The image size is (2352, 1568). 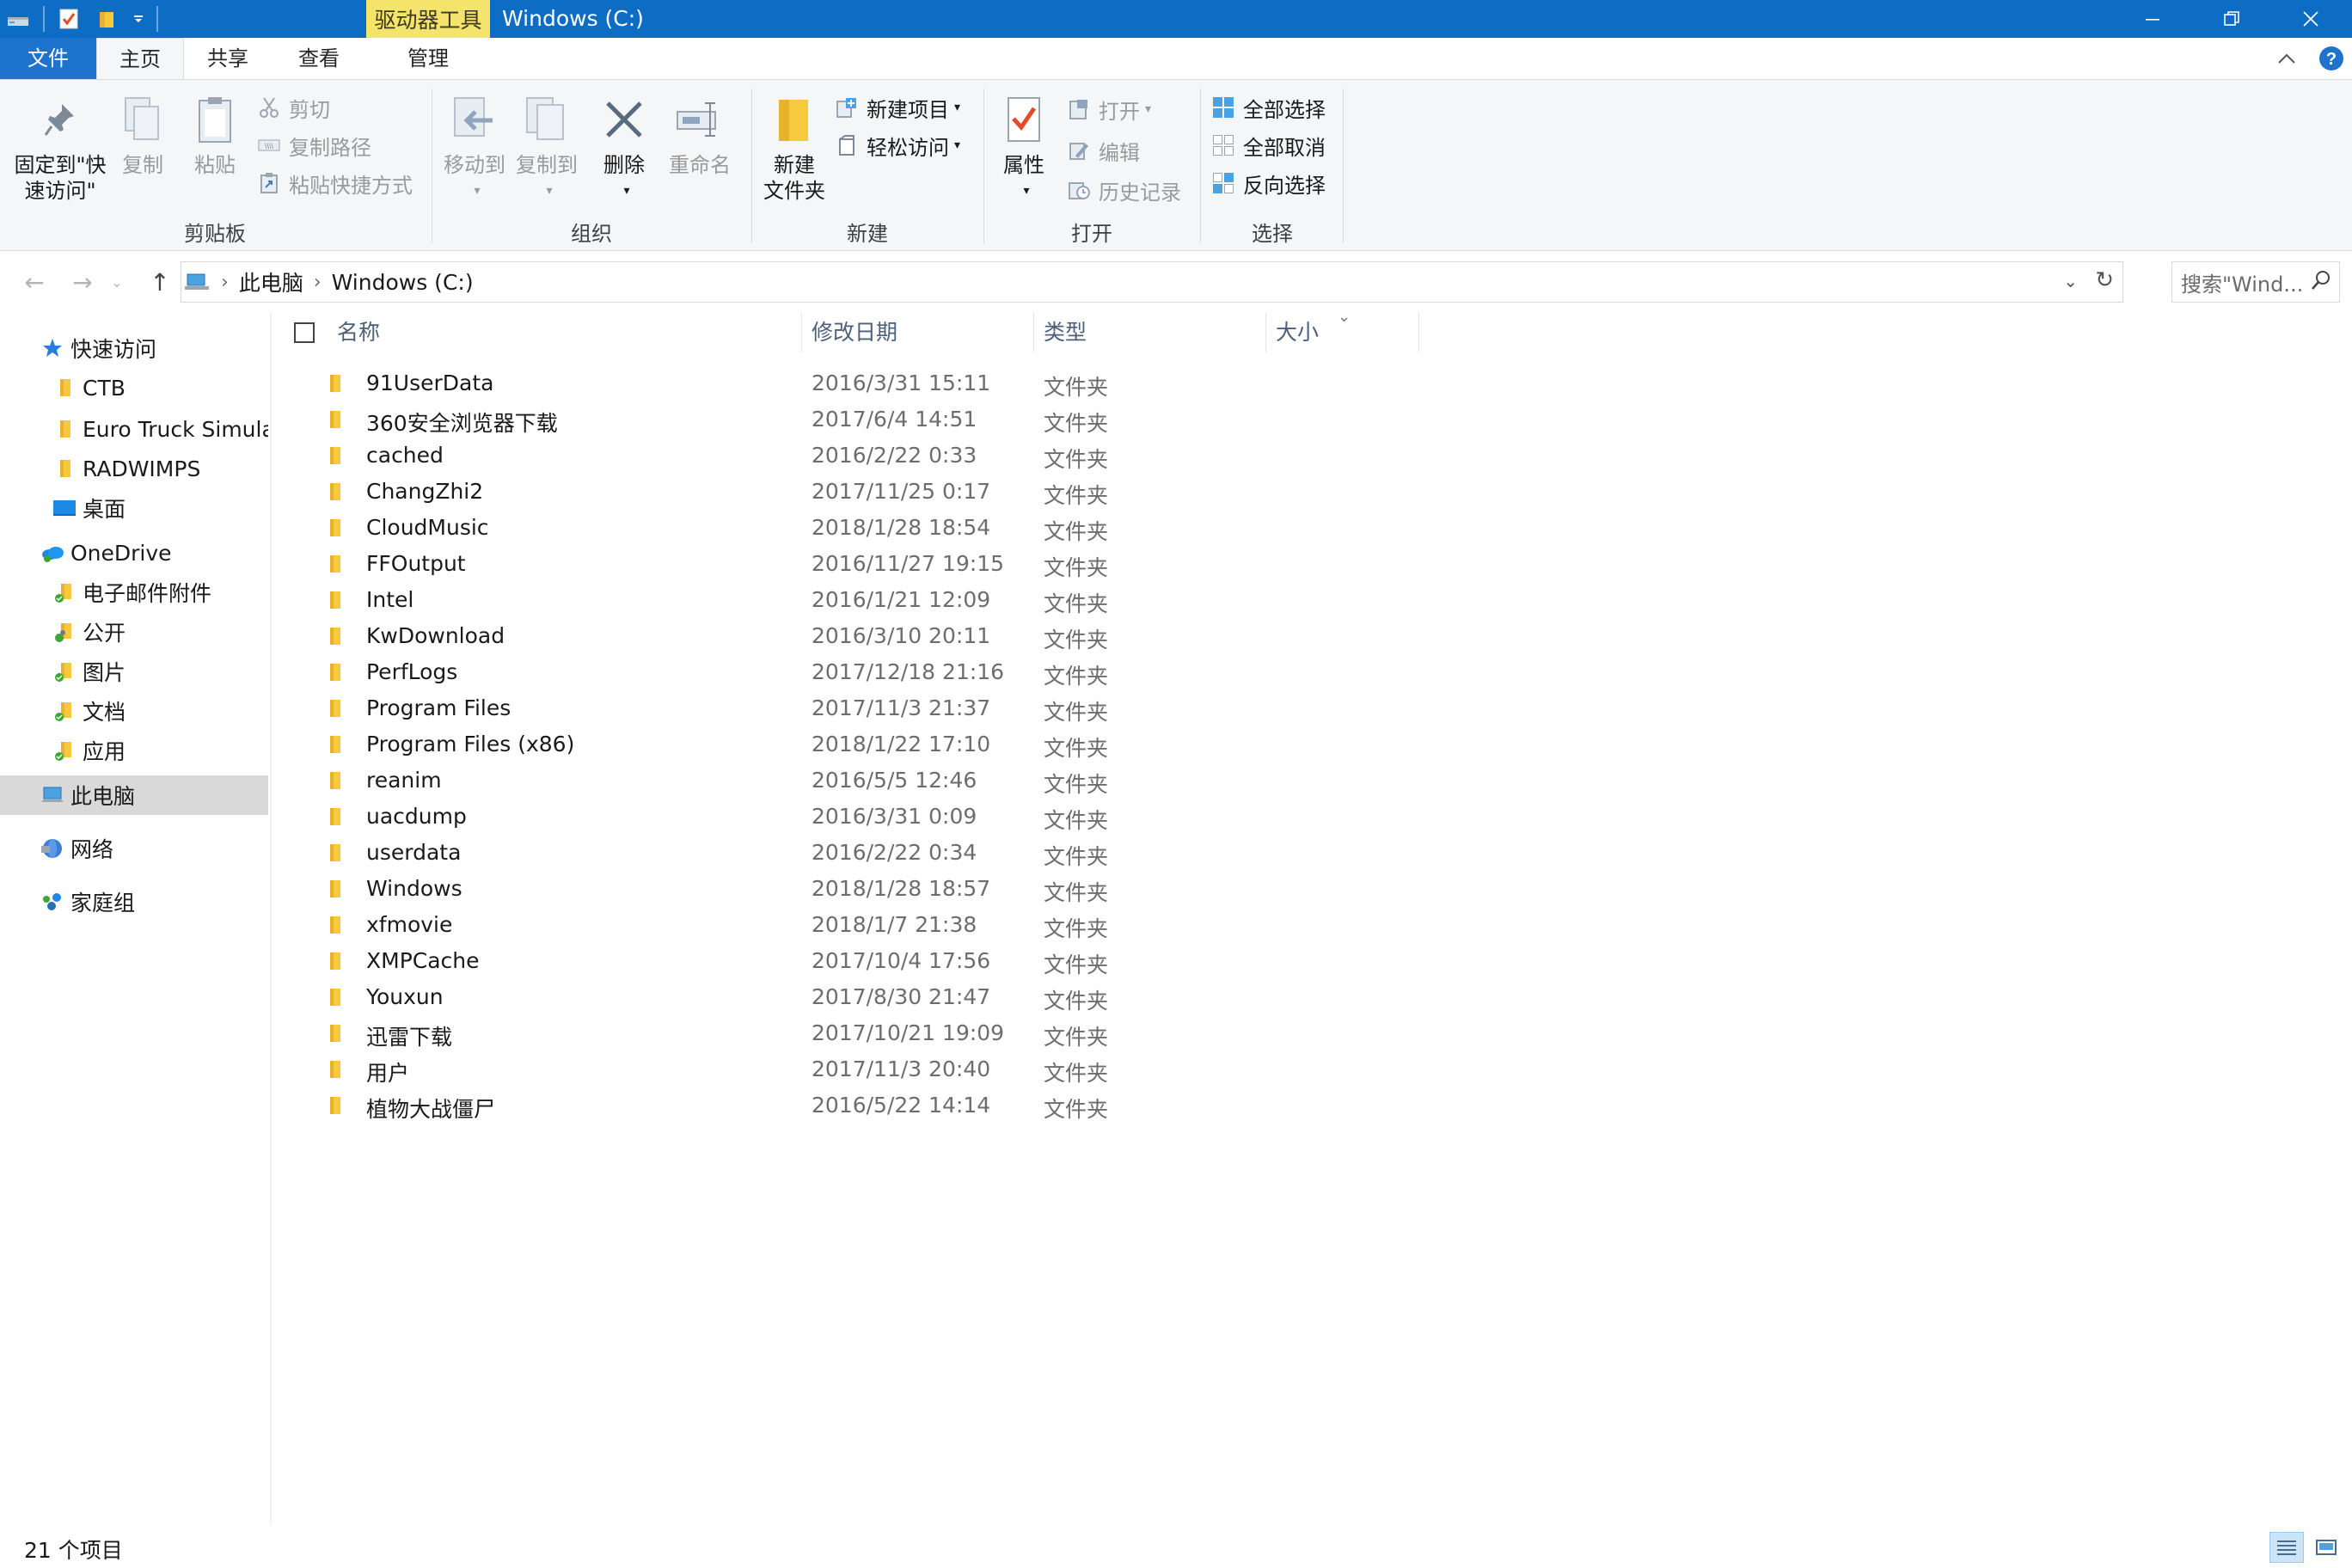 What do you see at coordinates (134, 468) in the screenshot?
I see `nav-item: RADWIMPS` at bounding box center [134, 468].